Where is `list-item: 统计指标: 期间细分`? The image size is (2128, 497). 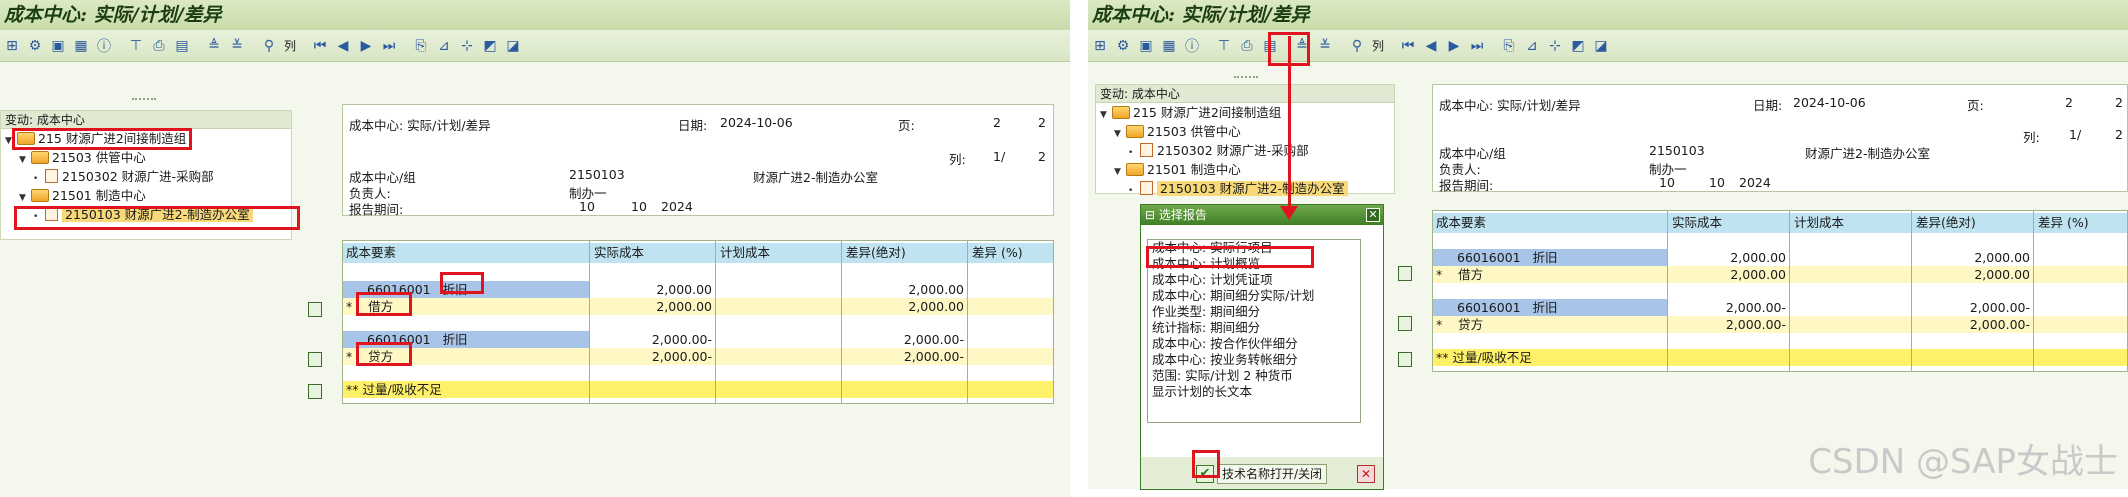 list-item: 统计指标: 期间细分 is located at coordinates (1254, 328).